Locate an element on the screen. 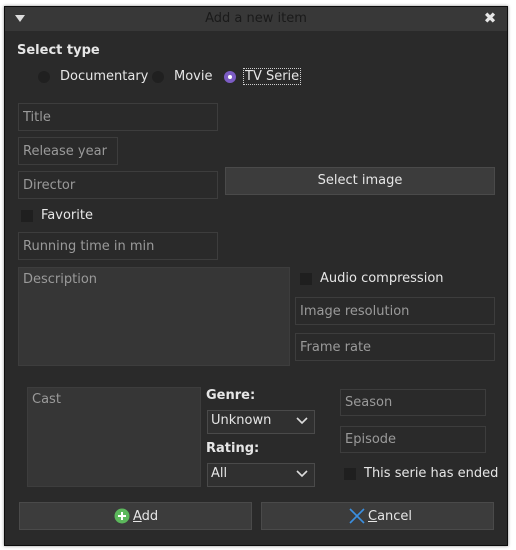 The image size is (516, 550). close-icon: ✖ is located at coordinates (490, 18).